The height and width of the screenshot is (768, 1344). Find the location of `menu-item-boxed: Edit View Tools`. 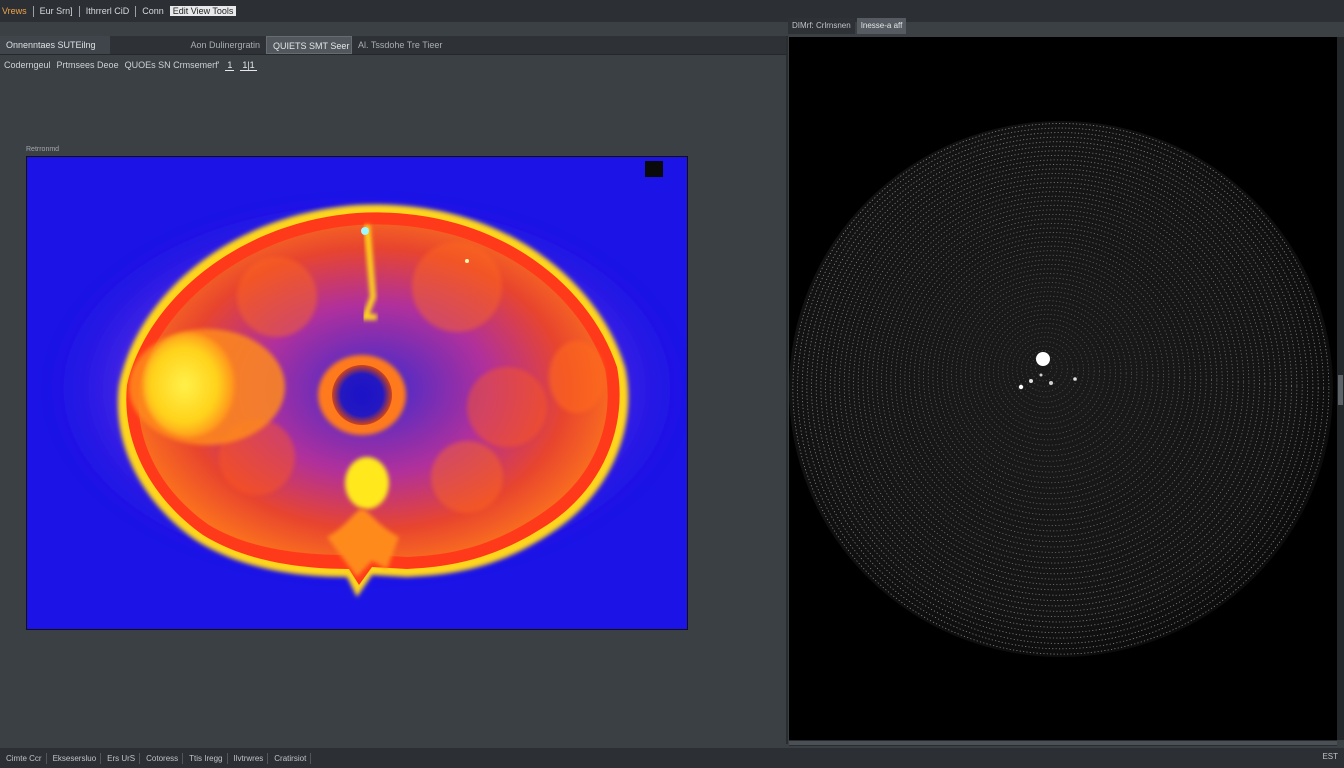

menu-item-boxed: Edit View Tools is located at coordinates (203, 11).